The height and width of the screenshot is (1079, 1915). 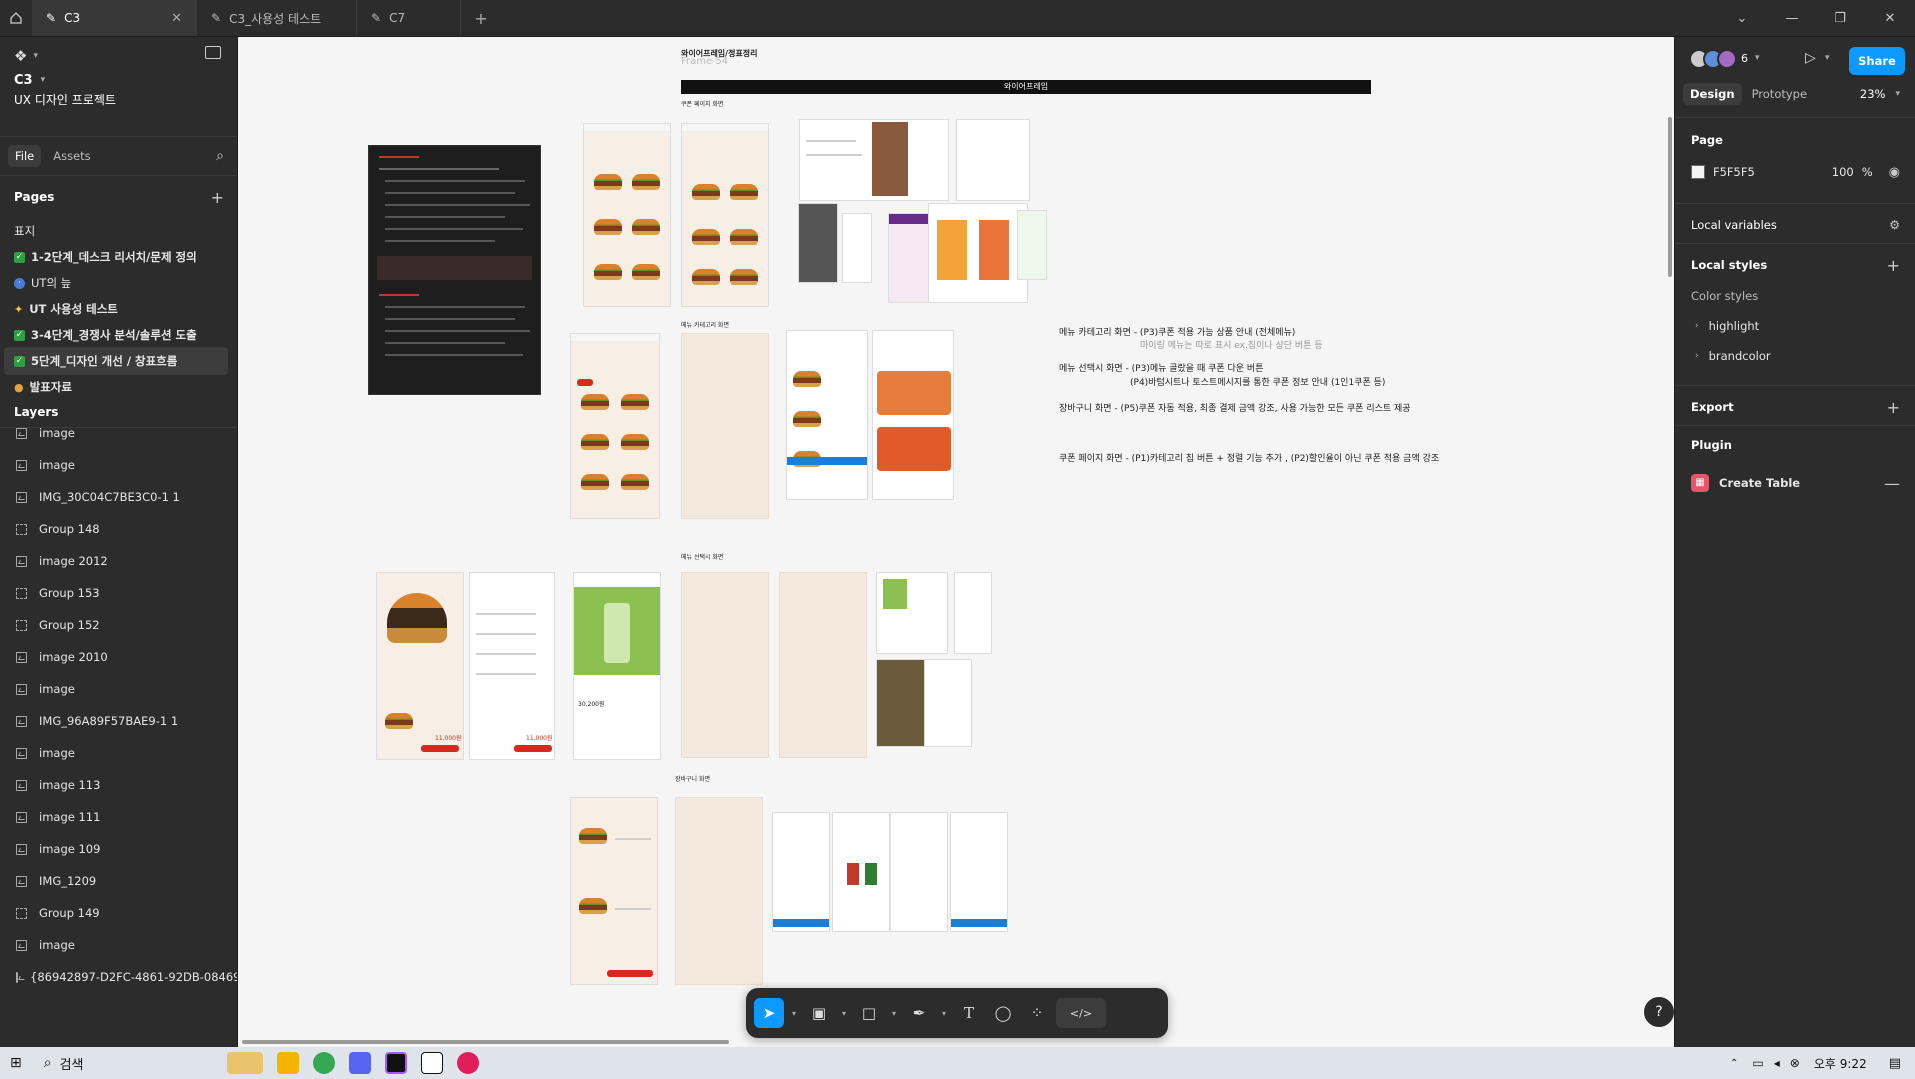 What do you see at coordinates (1779, 94) in the screenshot?
I see `tab-prototype: Prototype` at bounding box center [1779, 94].